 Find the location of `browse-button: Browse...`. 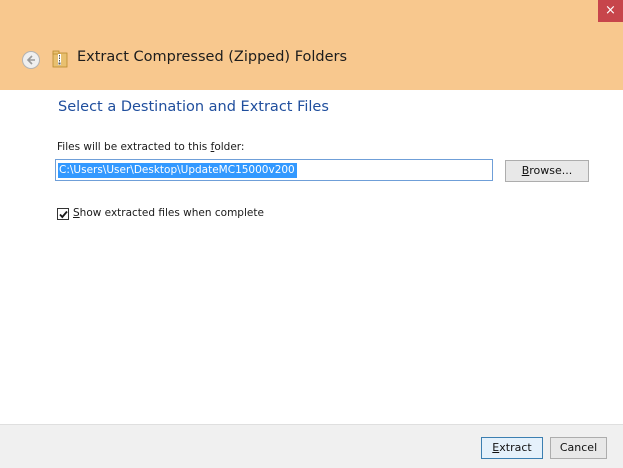

browse-button: Browse... is located at coordinates (547, 171).